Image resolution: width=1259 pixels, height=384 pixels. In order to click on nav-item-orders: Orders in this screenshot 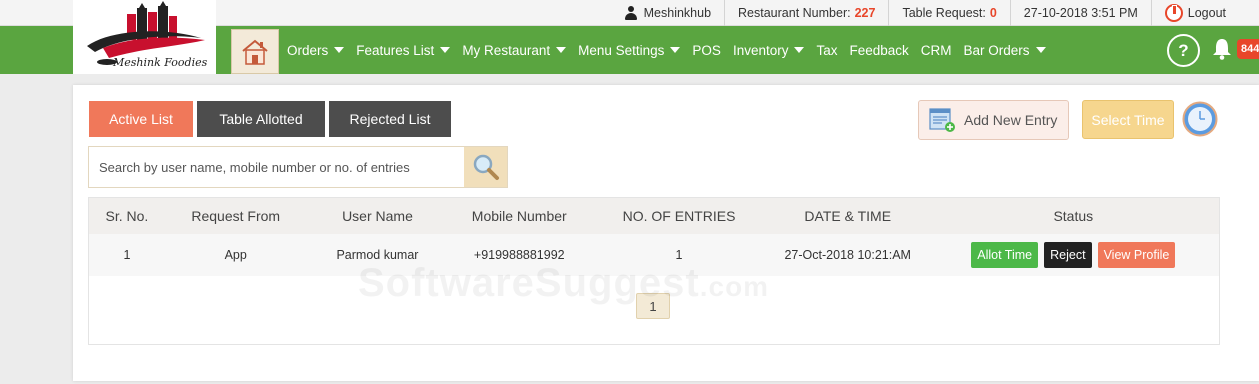, I will do `click(317, 50)`.